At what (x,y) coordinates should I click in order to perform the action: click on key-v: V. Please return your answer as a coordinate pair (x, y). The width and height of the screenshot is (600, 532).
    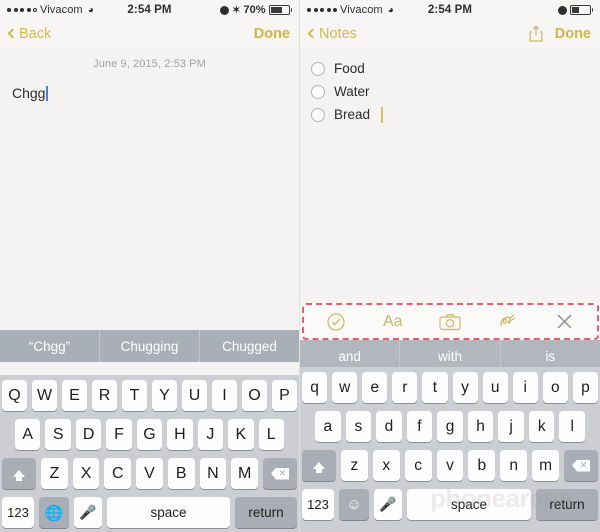
    Looking at the image, I should click on (149, 473).